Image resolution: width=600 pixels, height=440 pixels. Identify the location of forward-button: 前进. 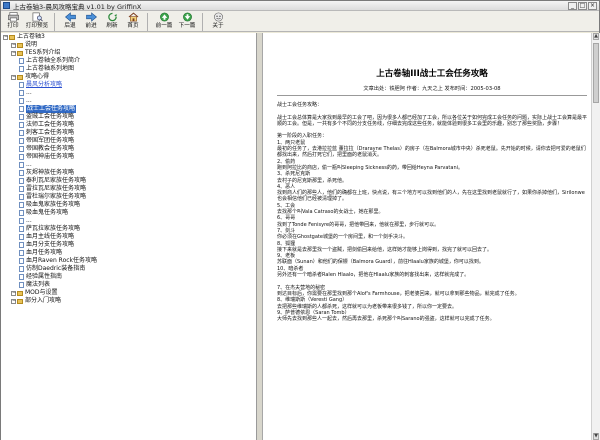
(91, 22).